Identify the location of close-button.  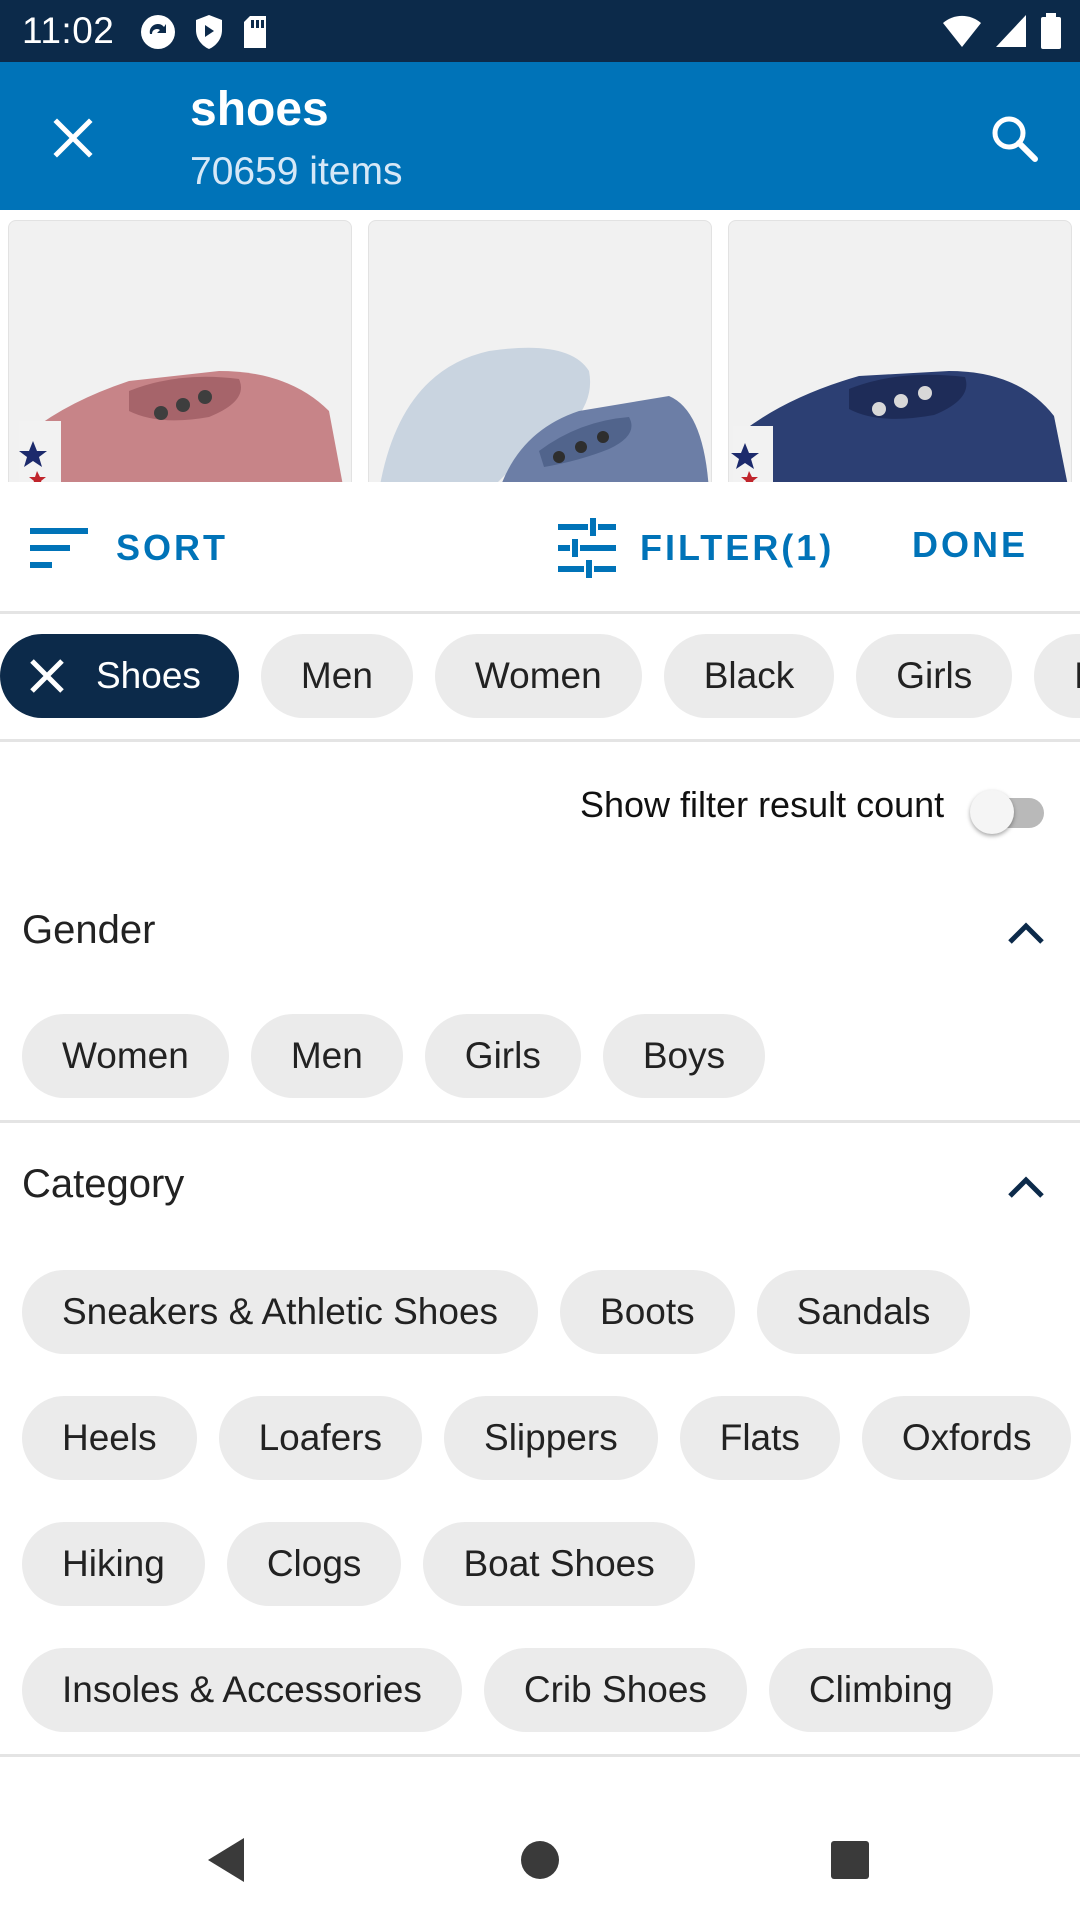
(73, 138).